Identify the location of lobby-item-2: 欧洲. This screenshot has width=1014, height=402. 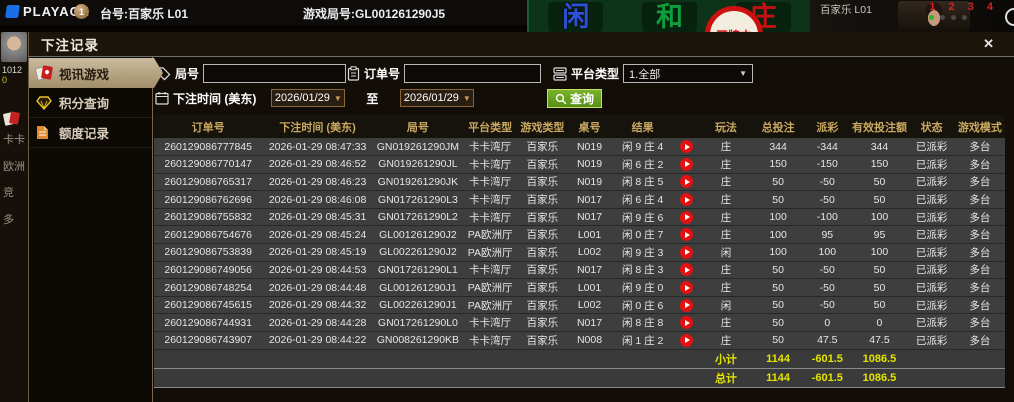
(14, 166).